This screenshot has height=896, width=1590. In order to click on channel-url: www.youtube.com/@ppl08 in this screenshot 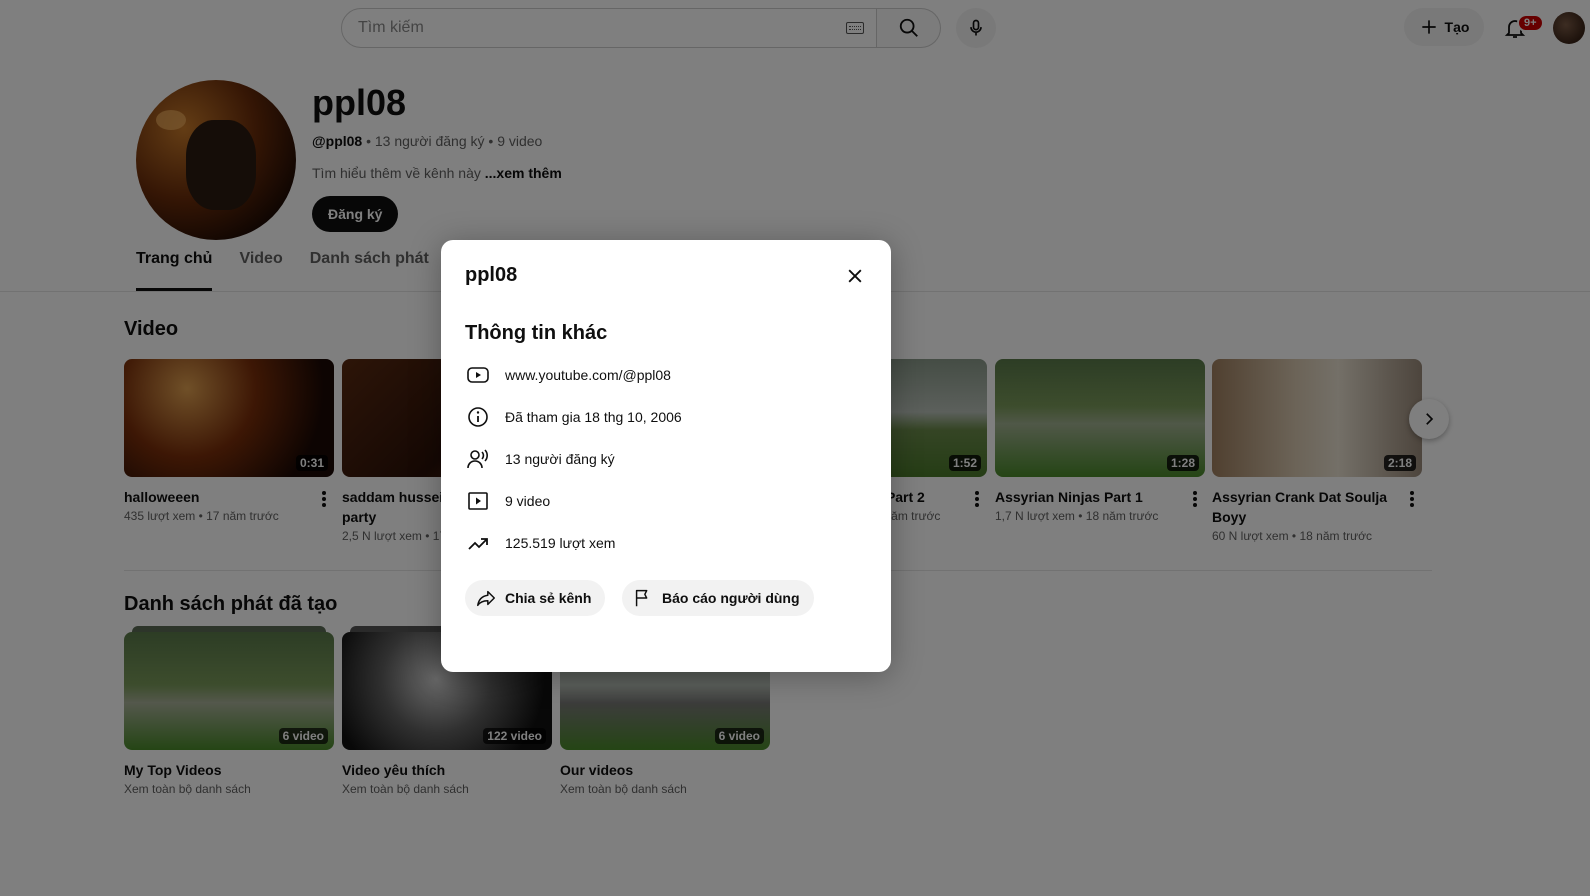, I will do `click(588, 375)`.